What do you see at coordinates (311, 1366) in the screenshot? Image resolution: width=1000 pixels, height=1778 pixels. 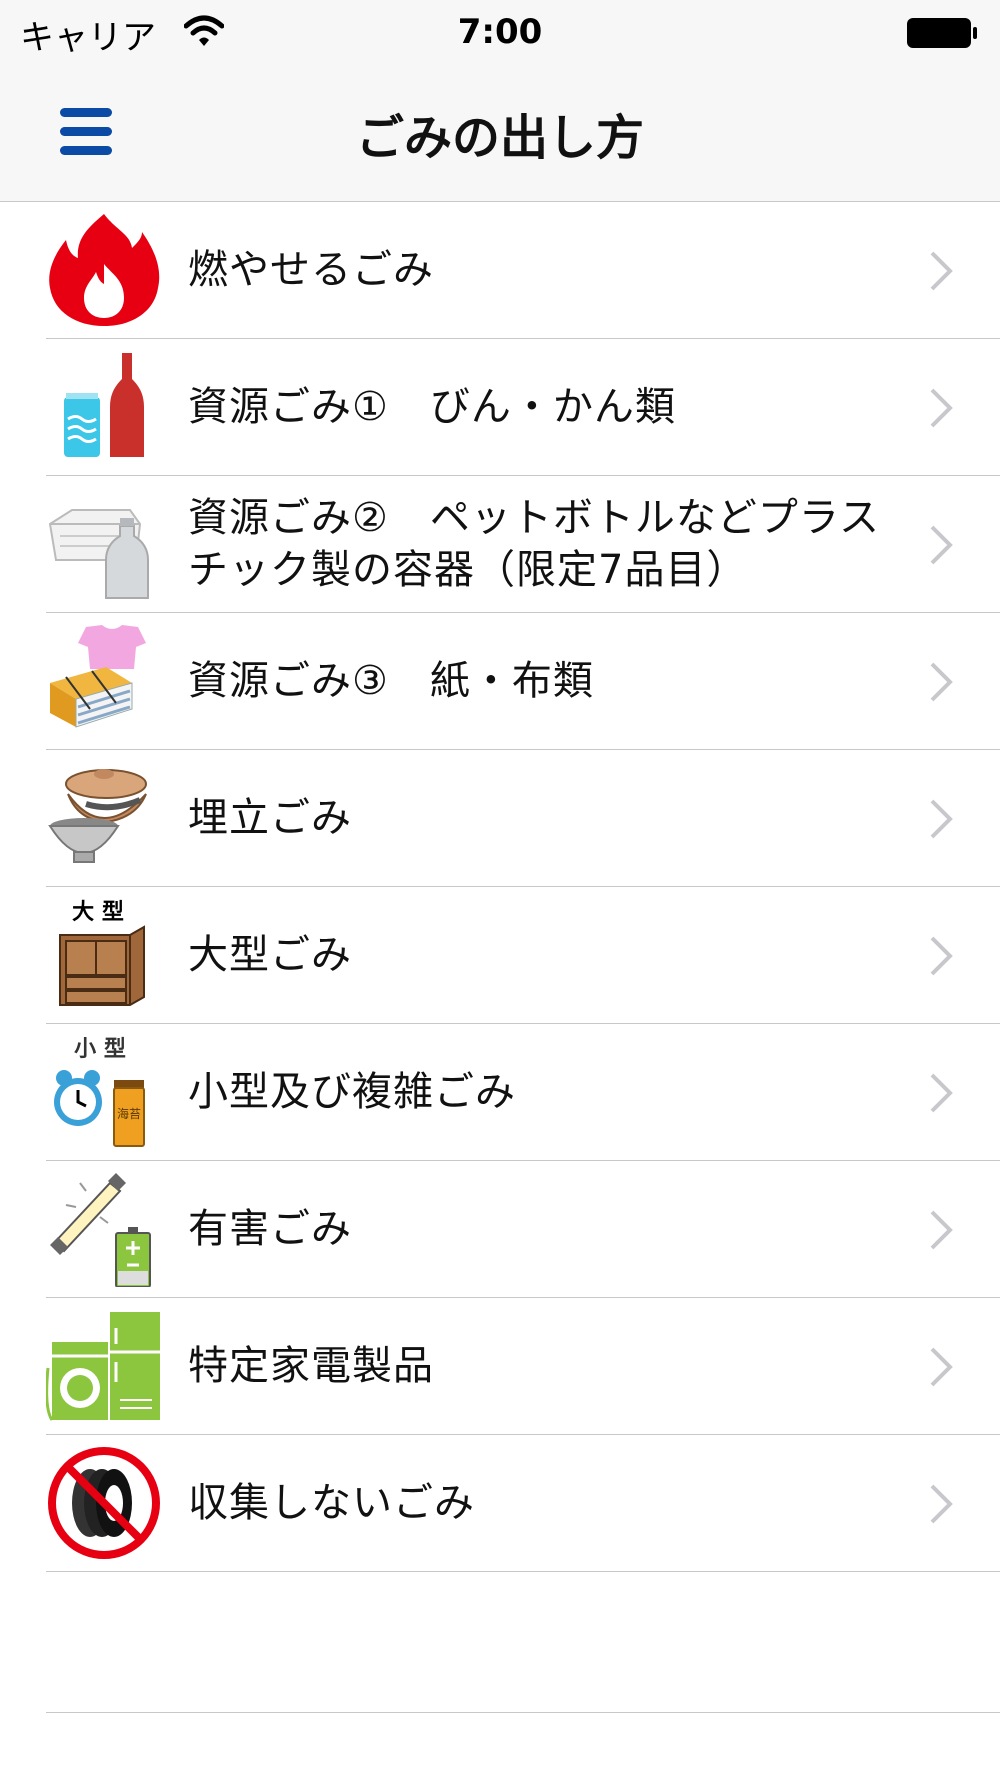 I see `list-item-label: 特定家電製品` at bounding box center [311, 1366].